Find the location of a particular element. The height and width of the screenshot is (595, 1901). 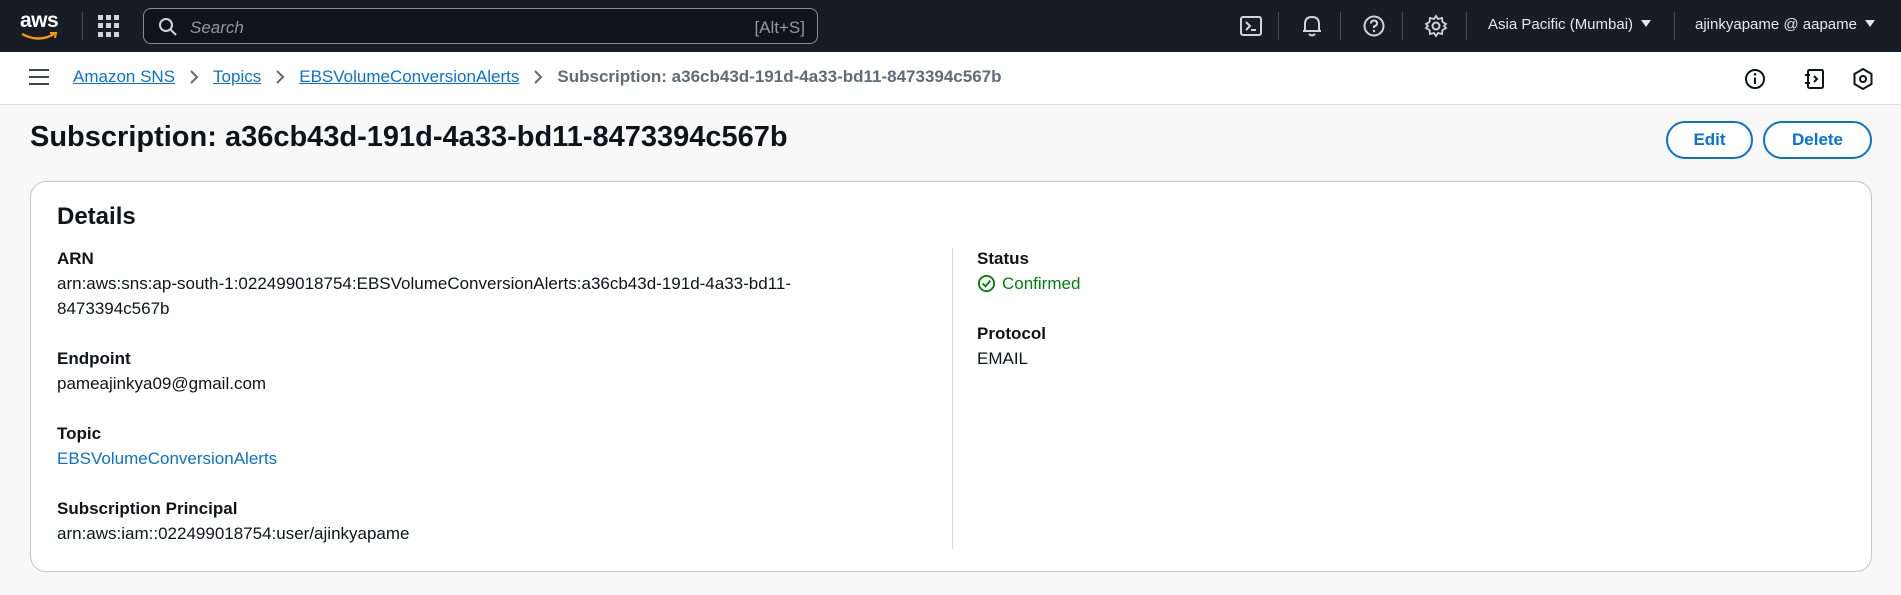

info-icon is located at coordinates (1755, 79).